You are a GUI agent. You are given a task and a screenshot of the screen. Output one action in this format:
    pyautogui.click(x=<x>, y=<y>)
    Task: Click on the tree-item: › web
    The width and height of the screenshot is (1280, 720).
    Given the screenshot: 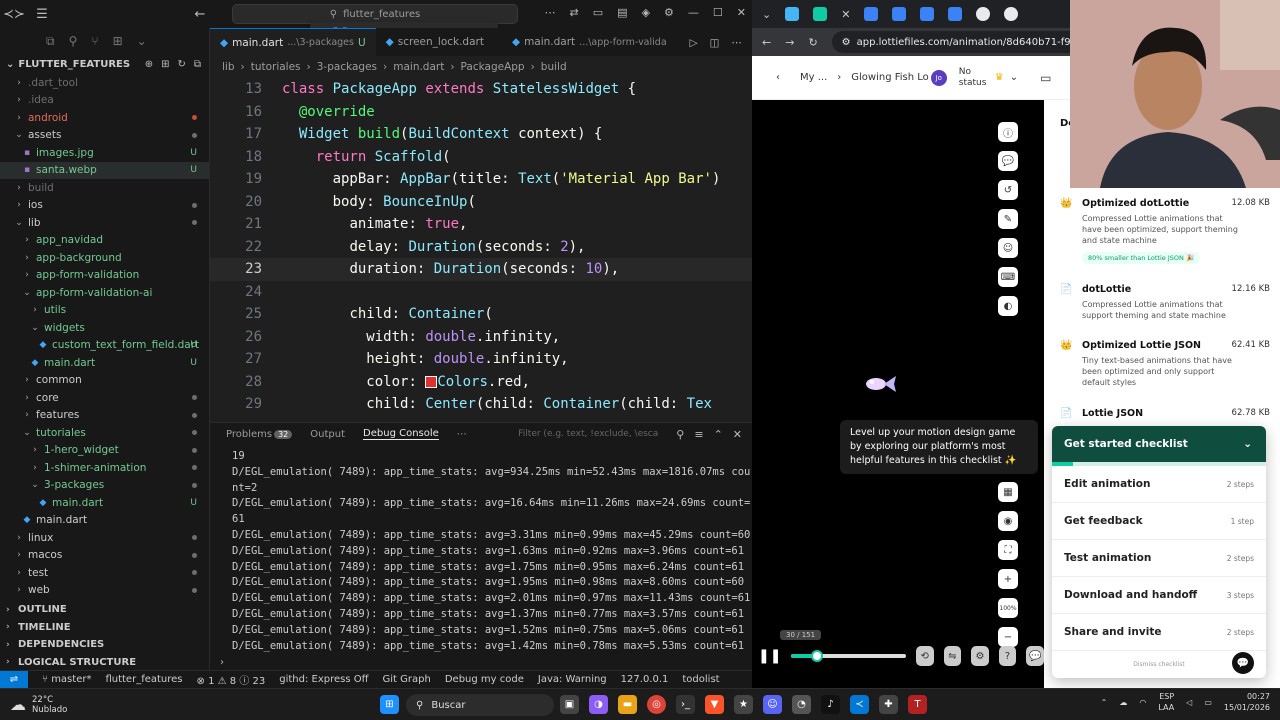 What is the action you would take?
    pyautogui.click(x=104, y=591)
    